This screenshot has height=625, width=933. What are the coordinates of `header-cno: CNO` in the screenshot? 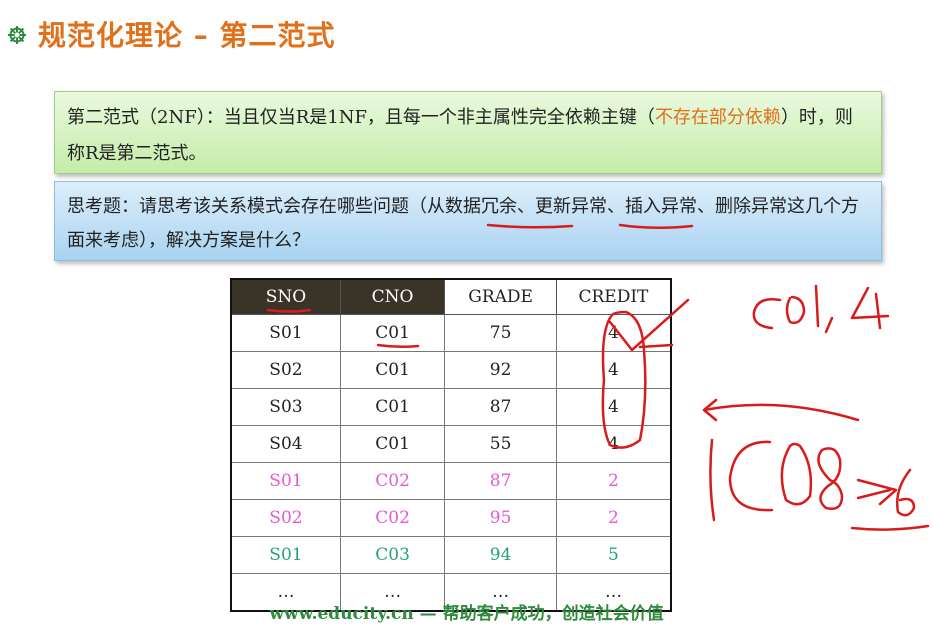 It's located at (392, 296).